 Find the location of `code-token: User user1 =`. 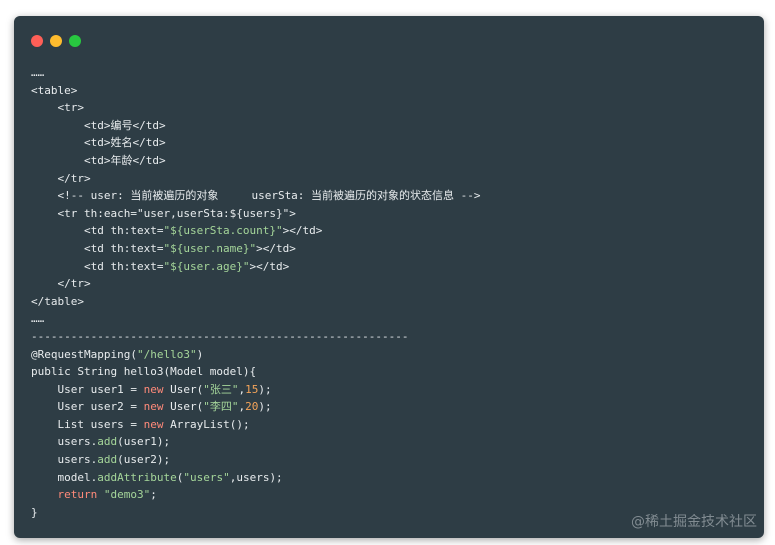

code-token: User user1 = is located at coordinates (87, 389).